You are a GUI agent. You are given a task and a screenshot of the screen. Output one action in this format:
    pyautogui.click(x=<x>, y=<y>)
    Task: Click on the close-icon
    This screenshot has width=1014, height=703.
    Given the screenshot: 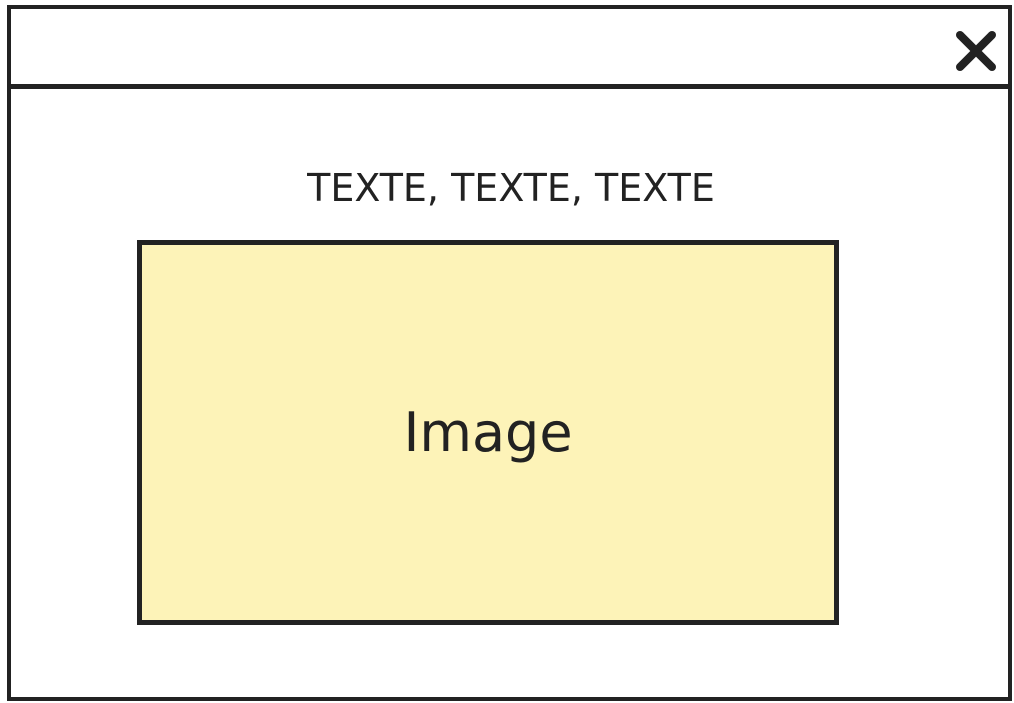 What is the action you would take?
    pyautogui.click(x=976, y=51)
    